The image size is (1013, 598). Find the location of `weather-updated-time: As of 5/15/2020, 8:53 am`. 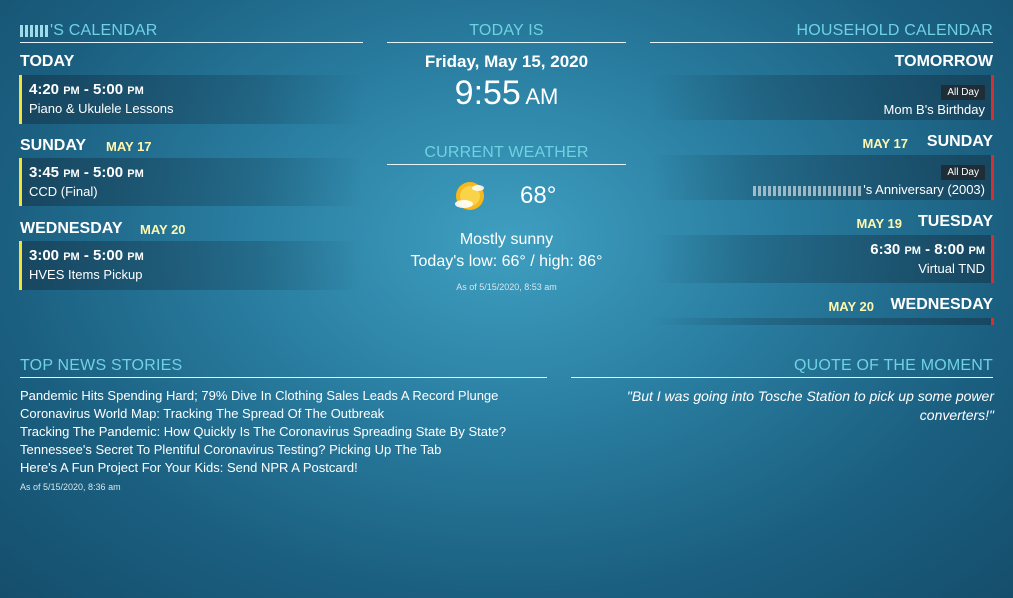

weather-updated-time: As of 5/15/2020, 8:53 am is located at coordinates (506, 287).